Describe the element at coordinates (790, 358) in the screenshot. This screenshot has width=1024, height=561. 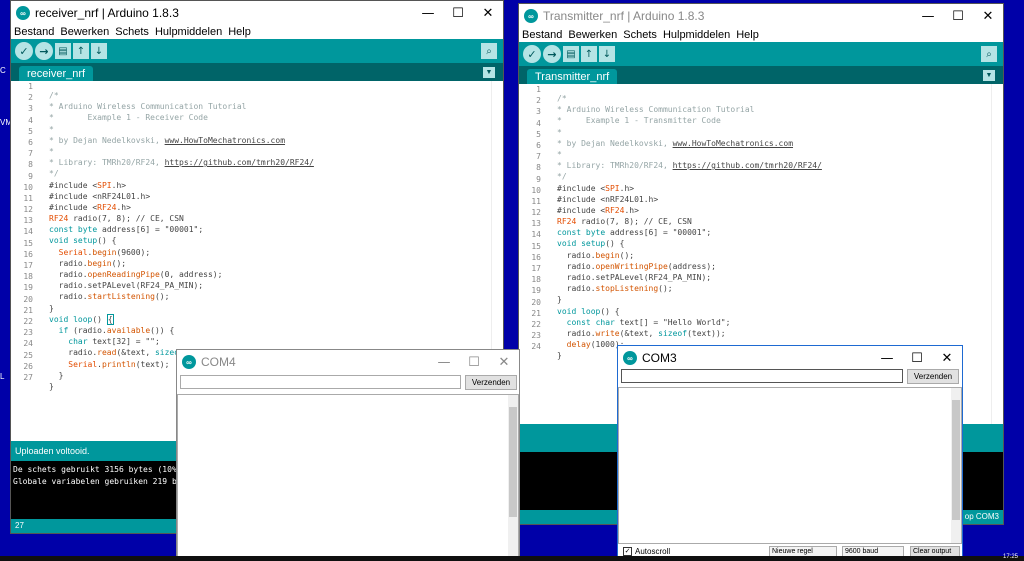
I see `title-bar: ∞ COM3 — ☐ ✕` at that location.